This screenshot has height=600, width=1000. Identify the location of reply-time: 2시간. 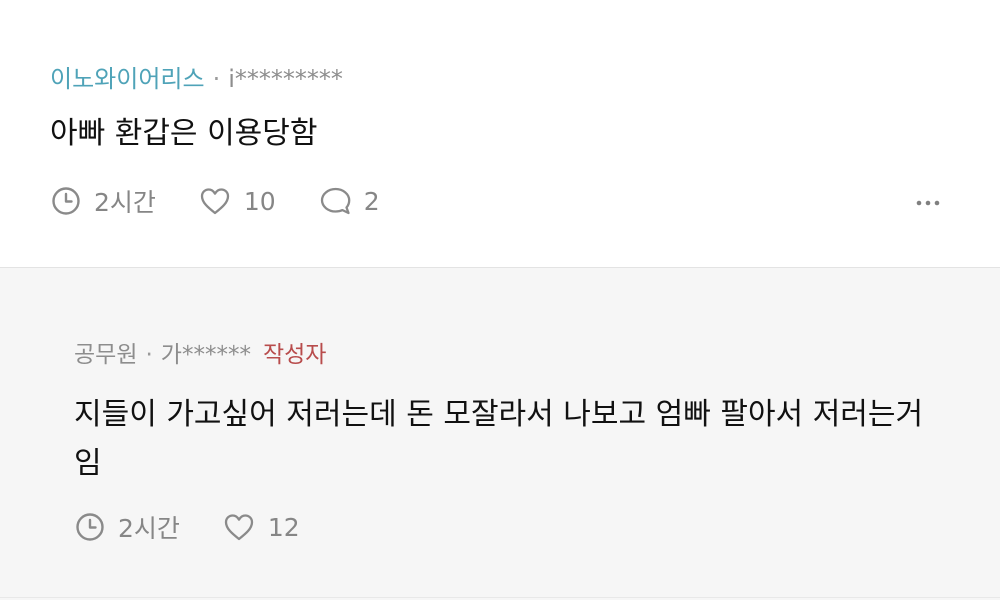
(127, 527).